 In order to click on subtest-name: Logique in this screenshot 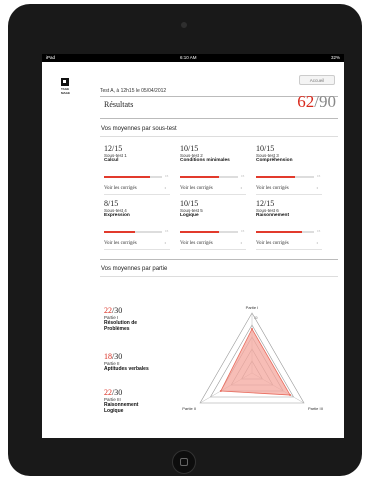, I will do `click(189, 215)`.